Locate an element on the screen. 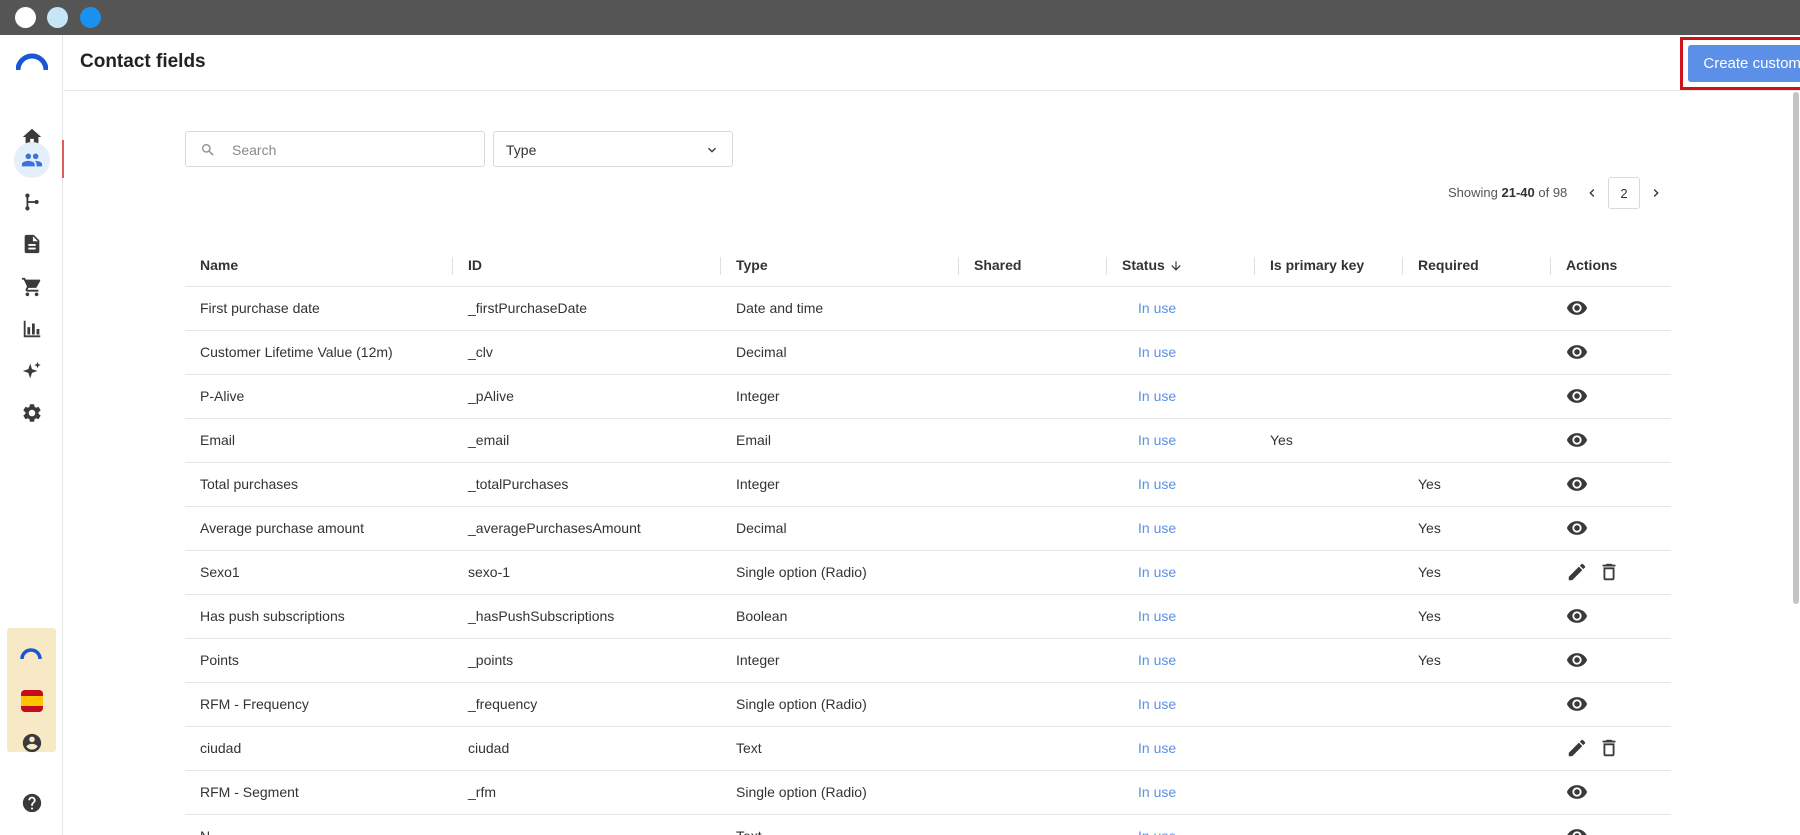  sort-descending-icon is located at coordinates (1176, 266).